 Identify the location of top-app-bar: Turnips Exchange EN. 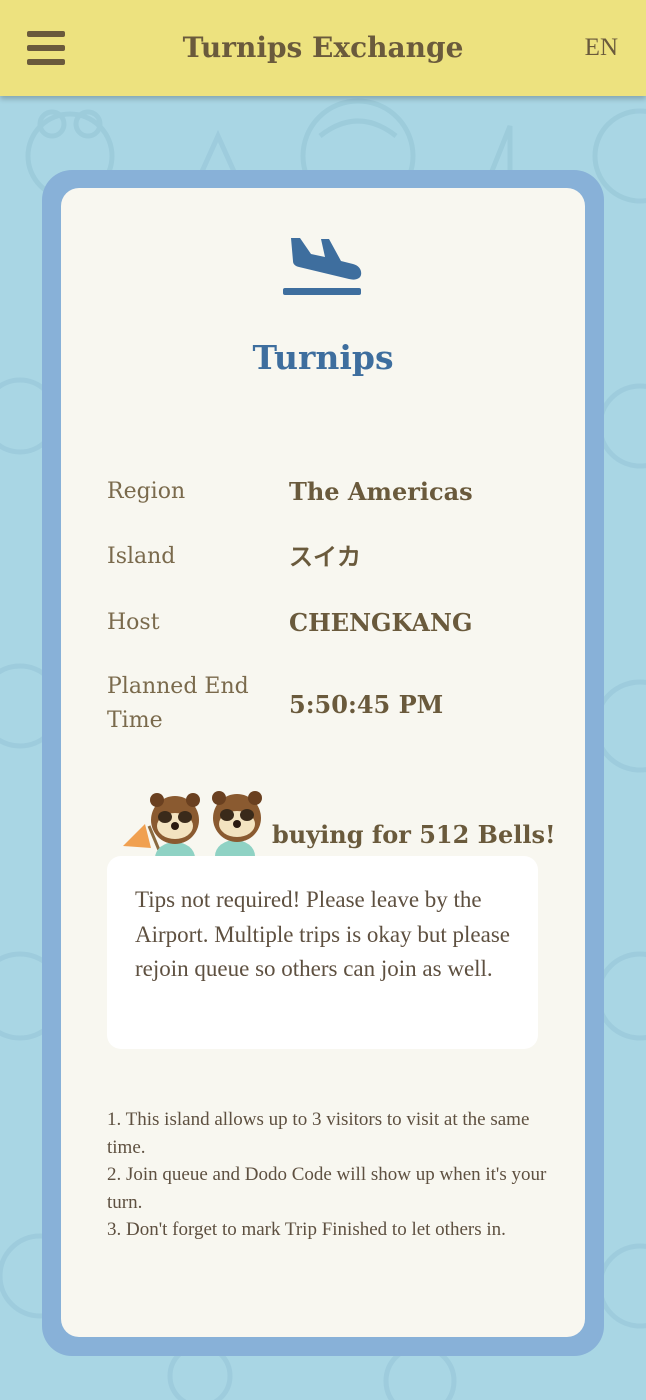
(323, 48).